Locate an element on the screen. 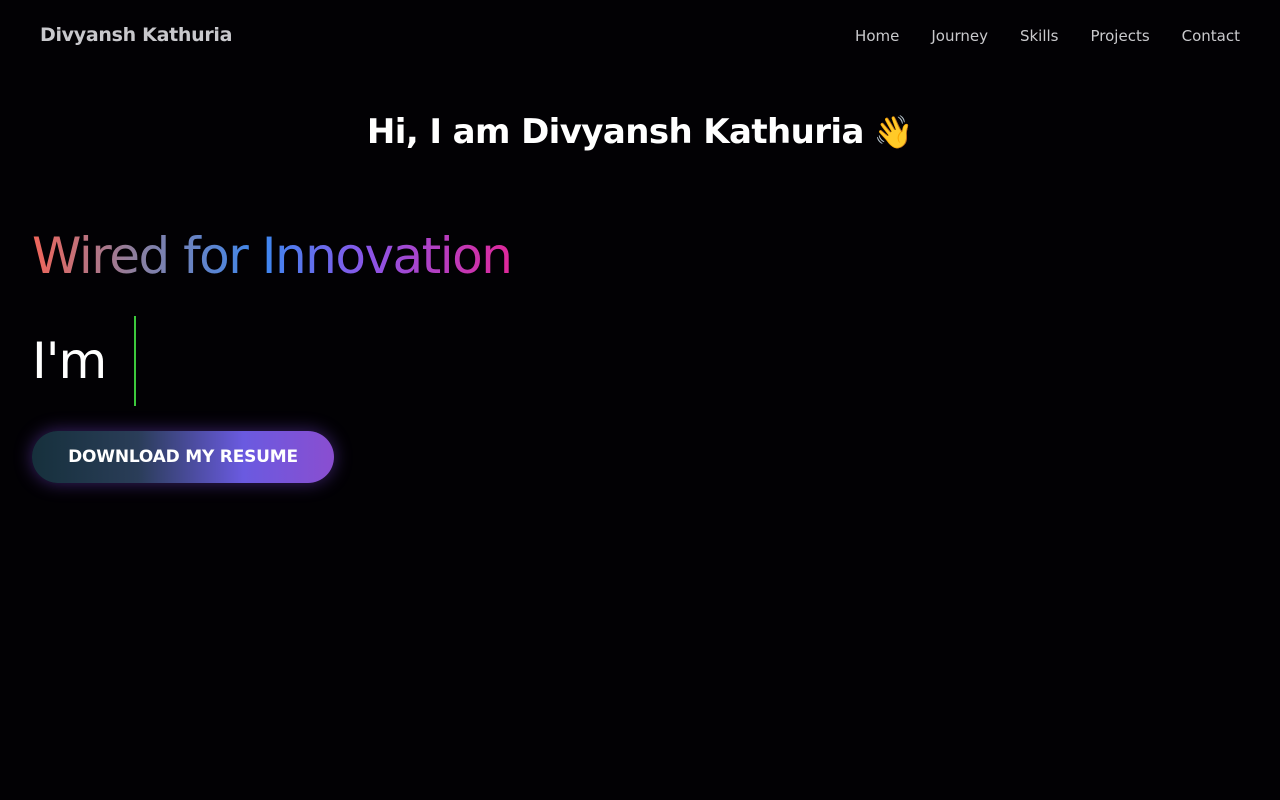 This screenshot has width=1280, height=800. nav-link-journey: Journey is located at coordinates (959, 36).